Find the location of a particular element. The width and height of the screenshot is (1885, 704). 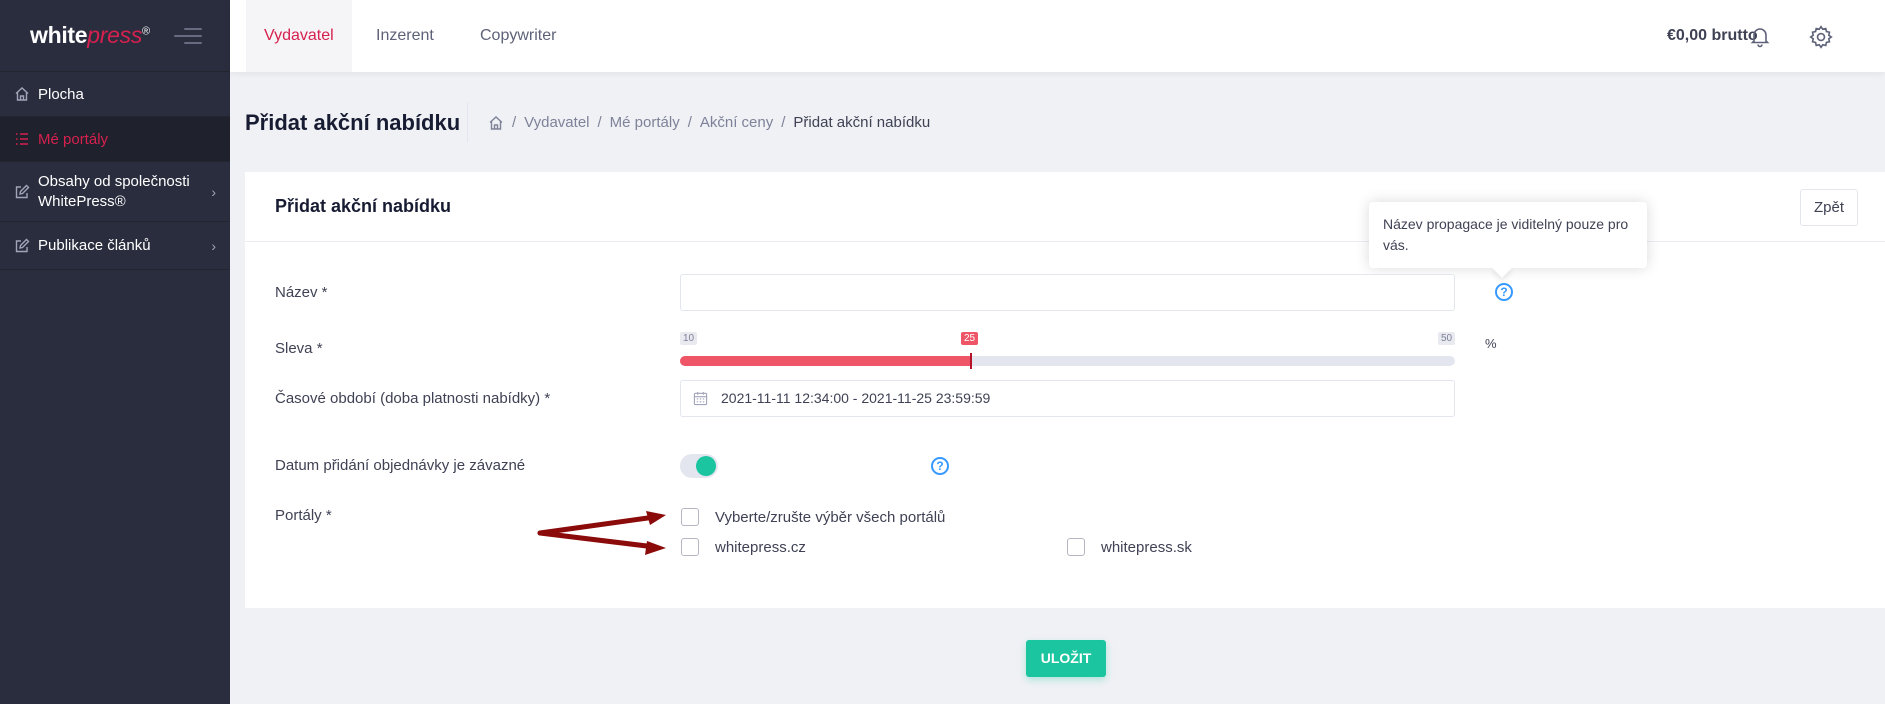

annotation-arrows is located at coordinates (601, 533).